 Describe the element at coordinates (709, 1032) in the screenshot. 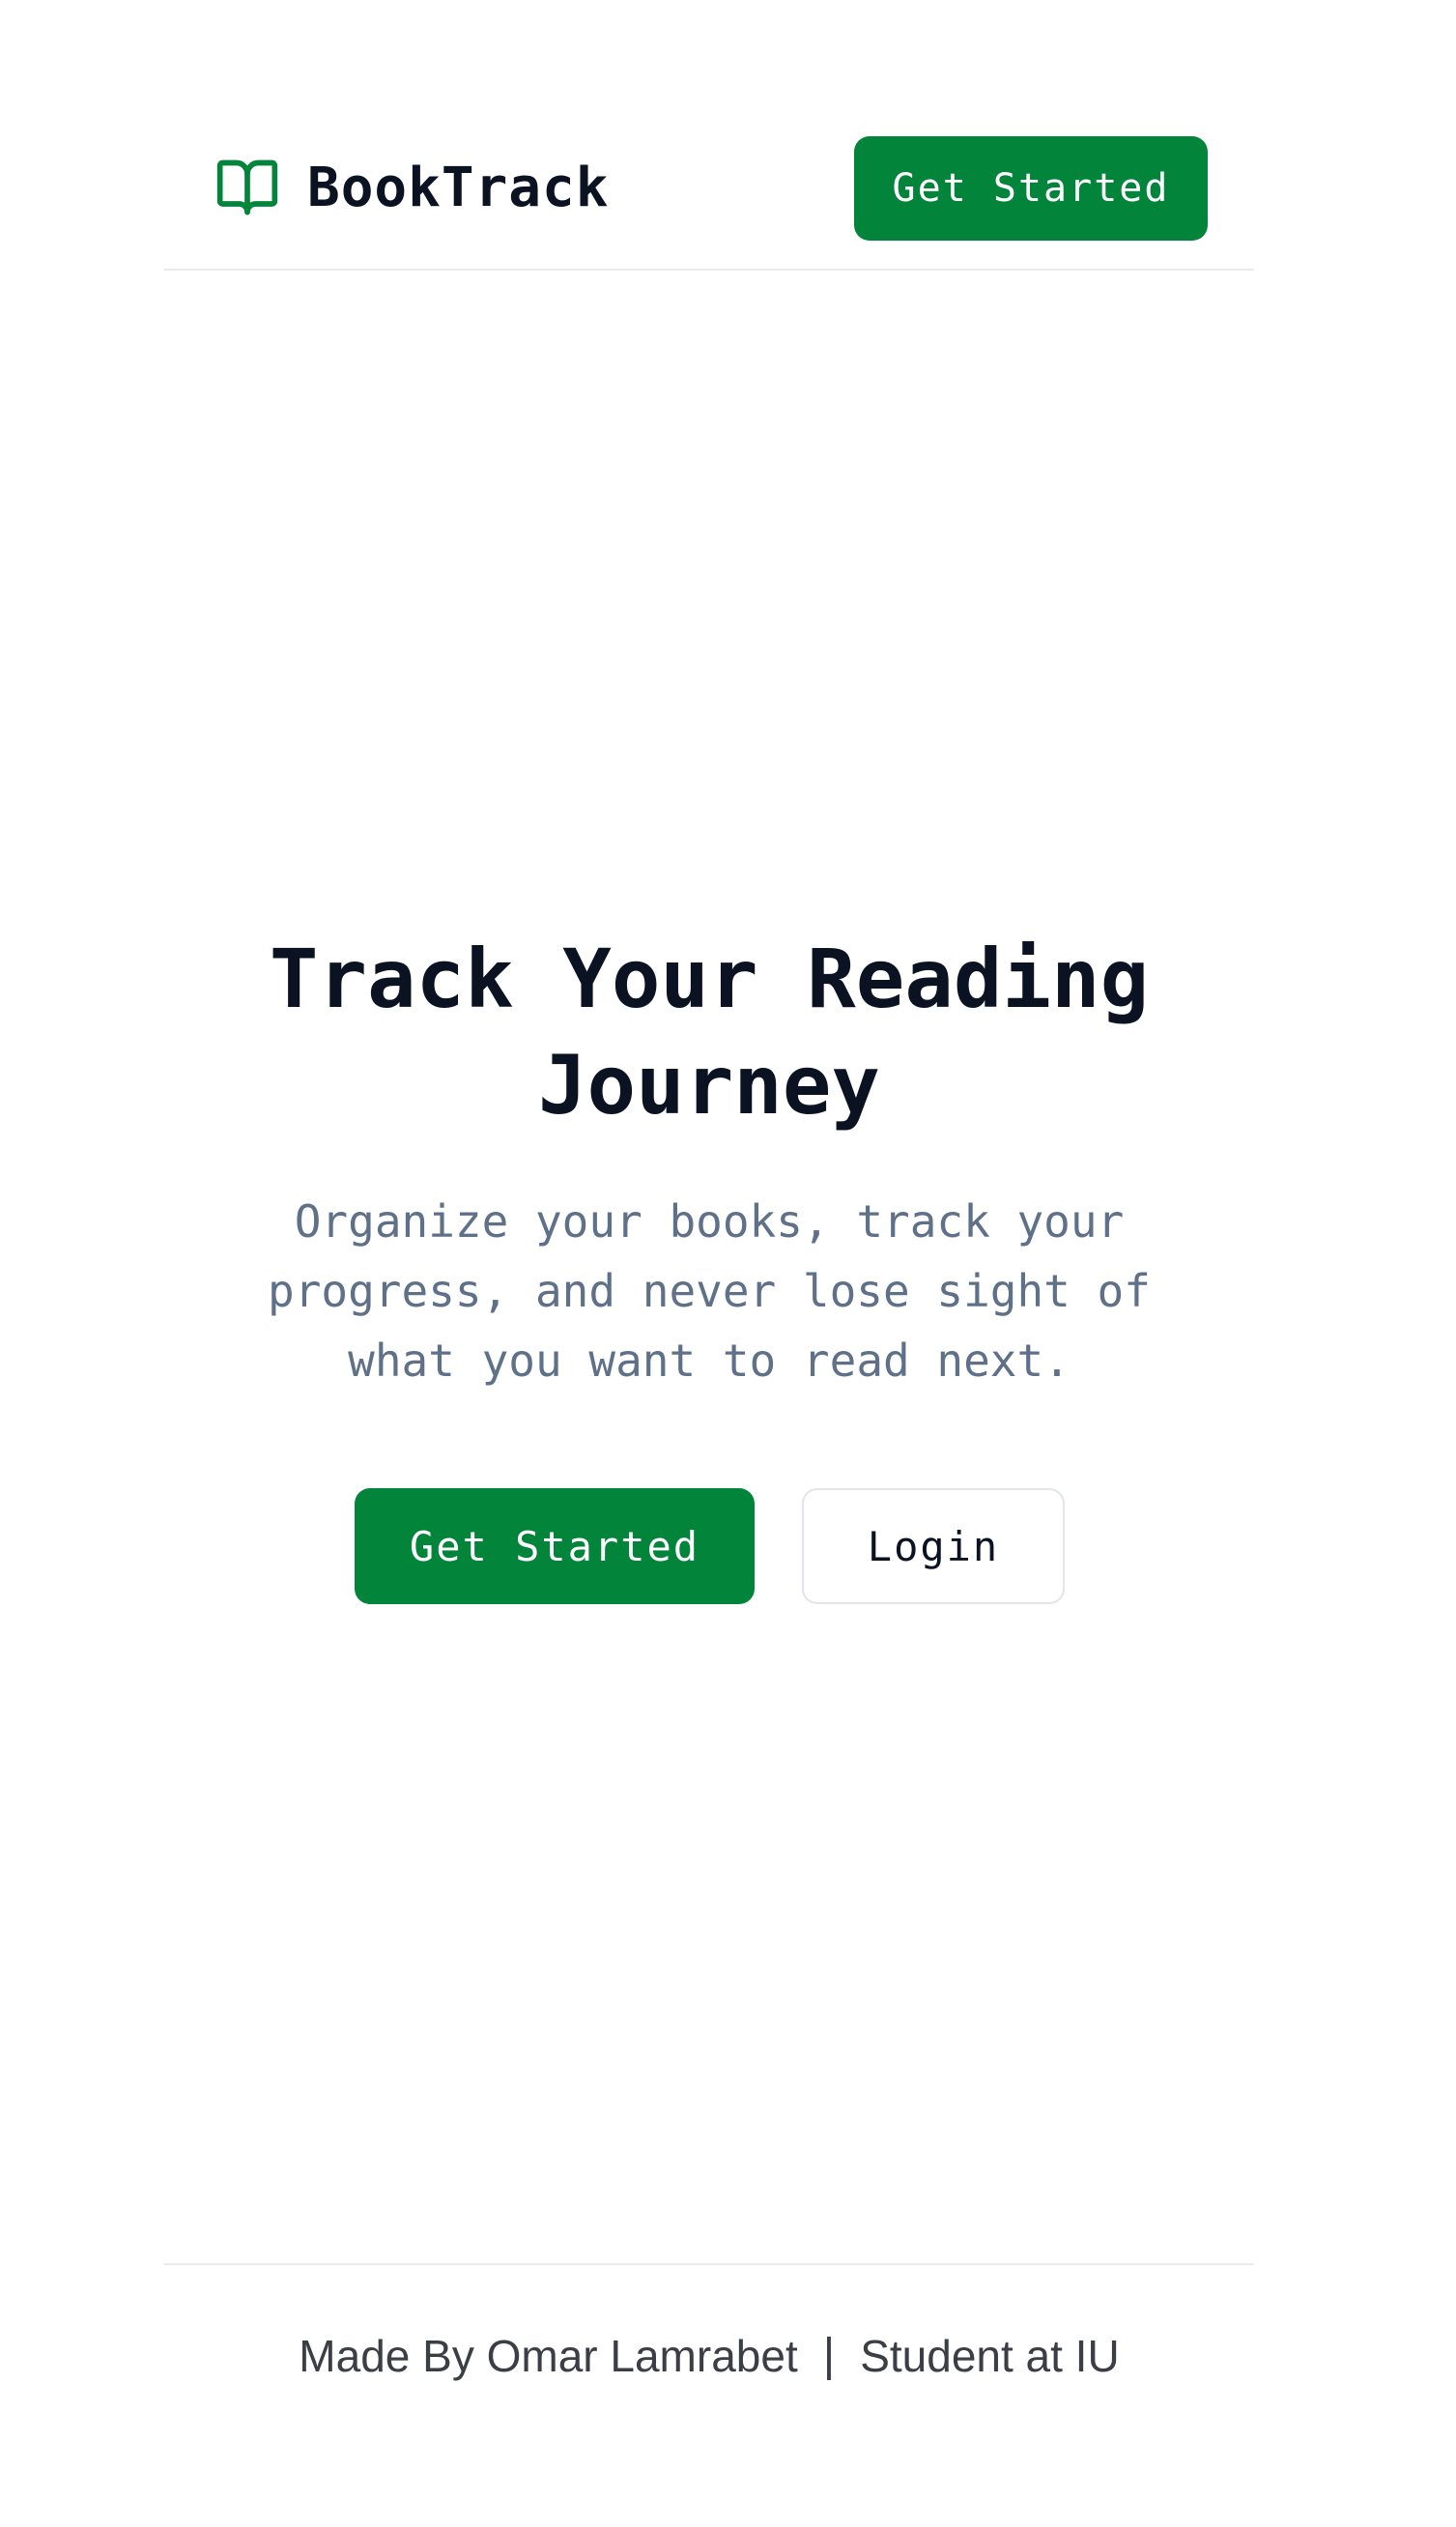

I see `hero-title: Track Your Reading Journey` at that location.